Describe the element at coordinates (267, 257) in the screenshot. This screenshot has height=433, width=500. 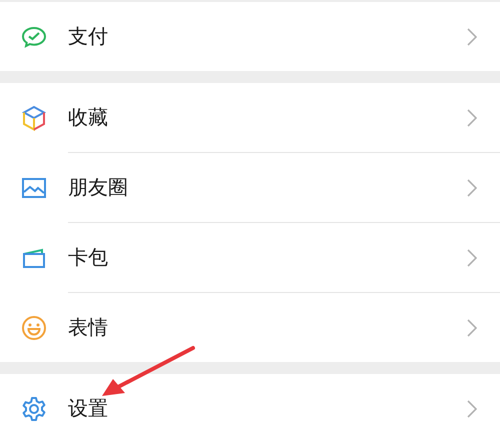
I see `menu-item-label: 卡包` at that location.